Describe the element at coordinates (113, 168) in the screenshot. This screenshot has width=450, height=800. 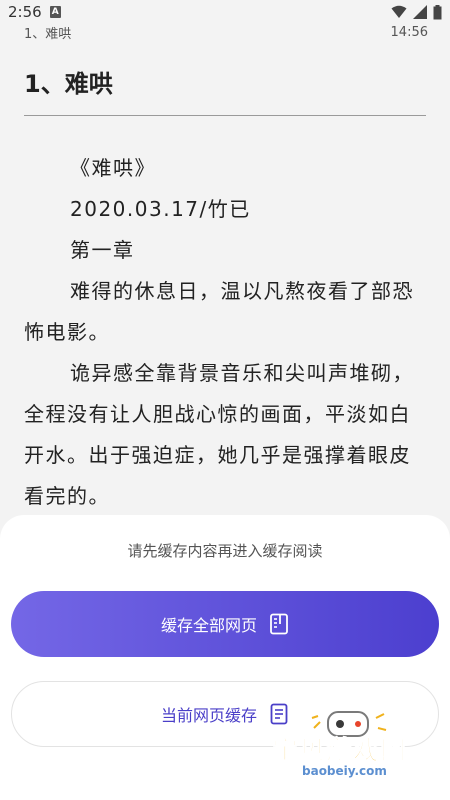
I see `content-paragraph: 《难哄》` at that location.